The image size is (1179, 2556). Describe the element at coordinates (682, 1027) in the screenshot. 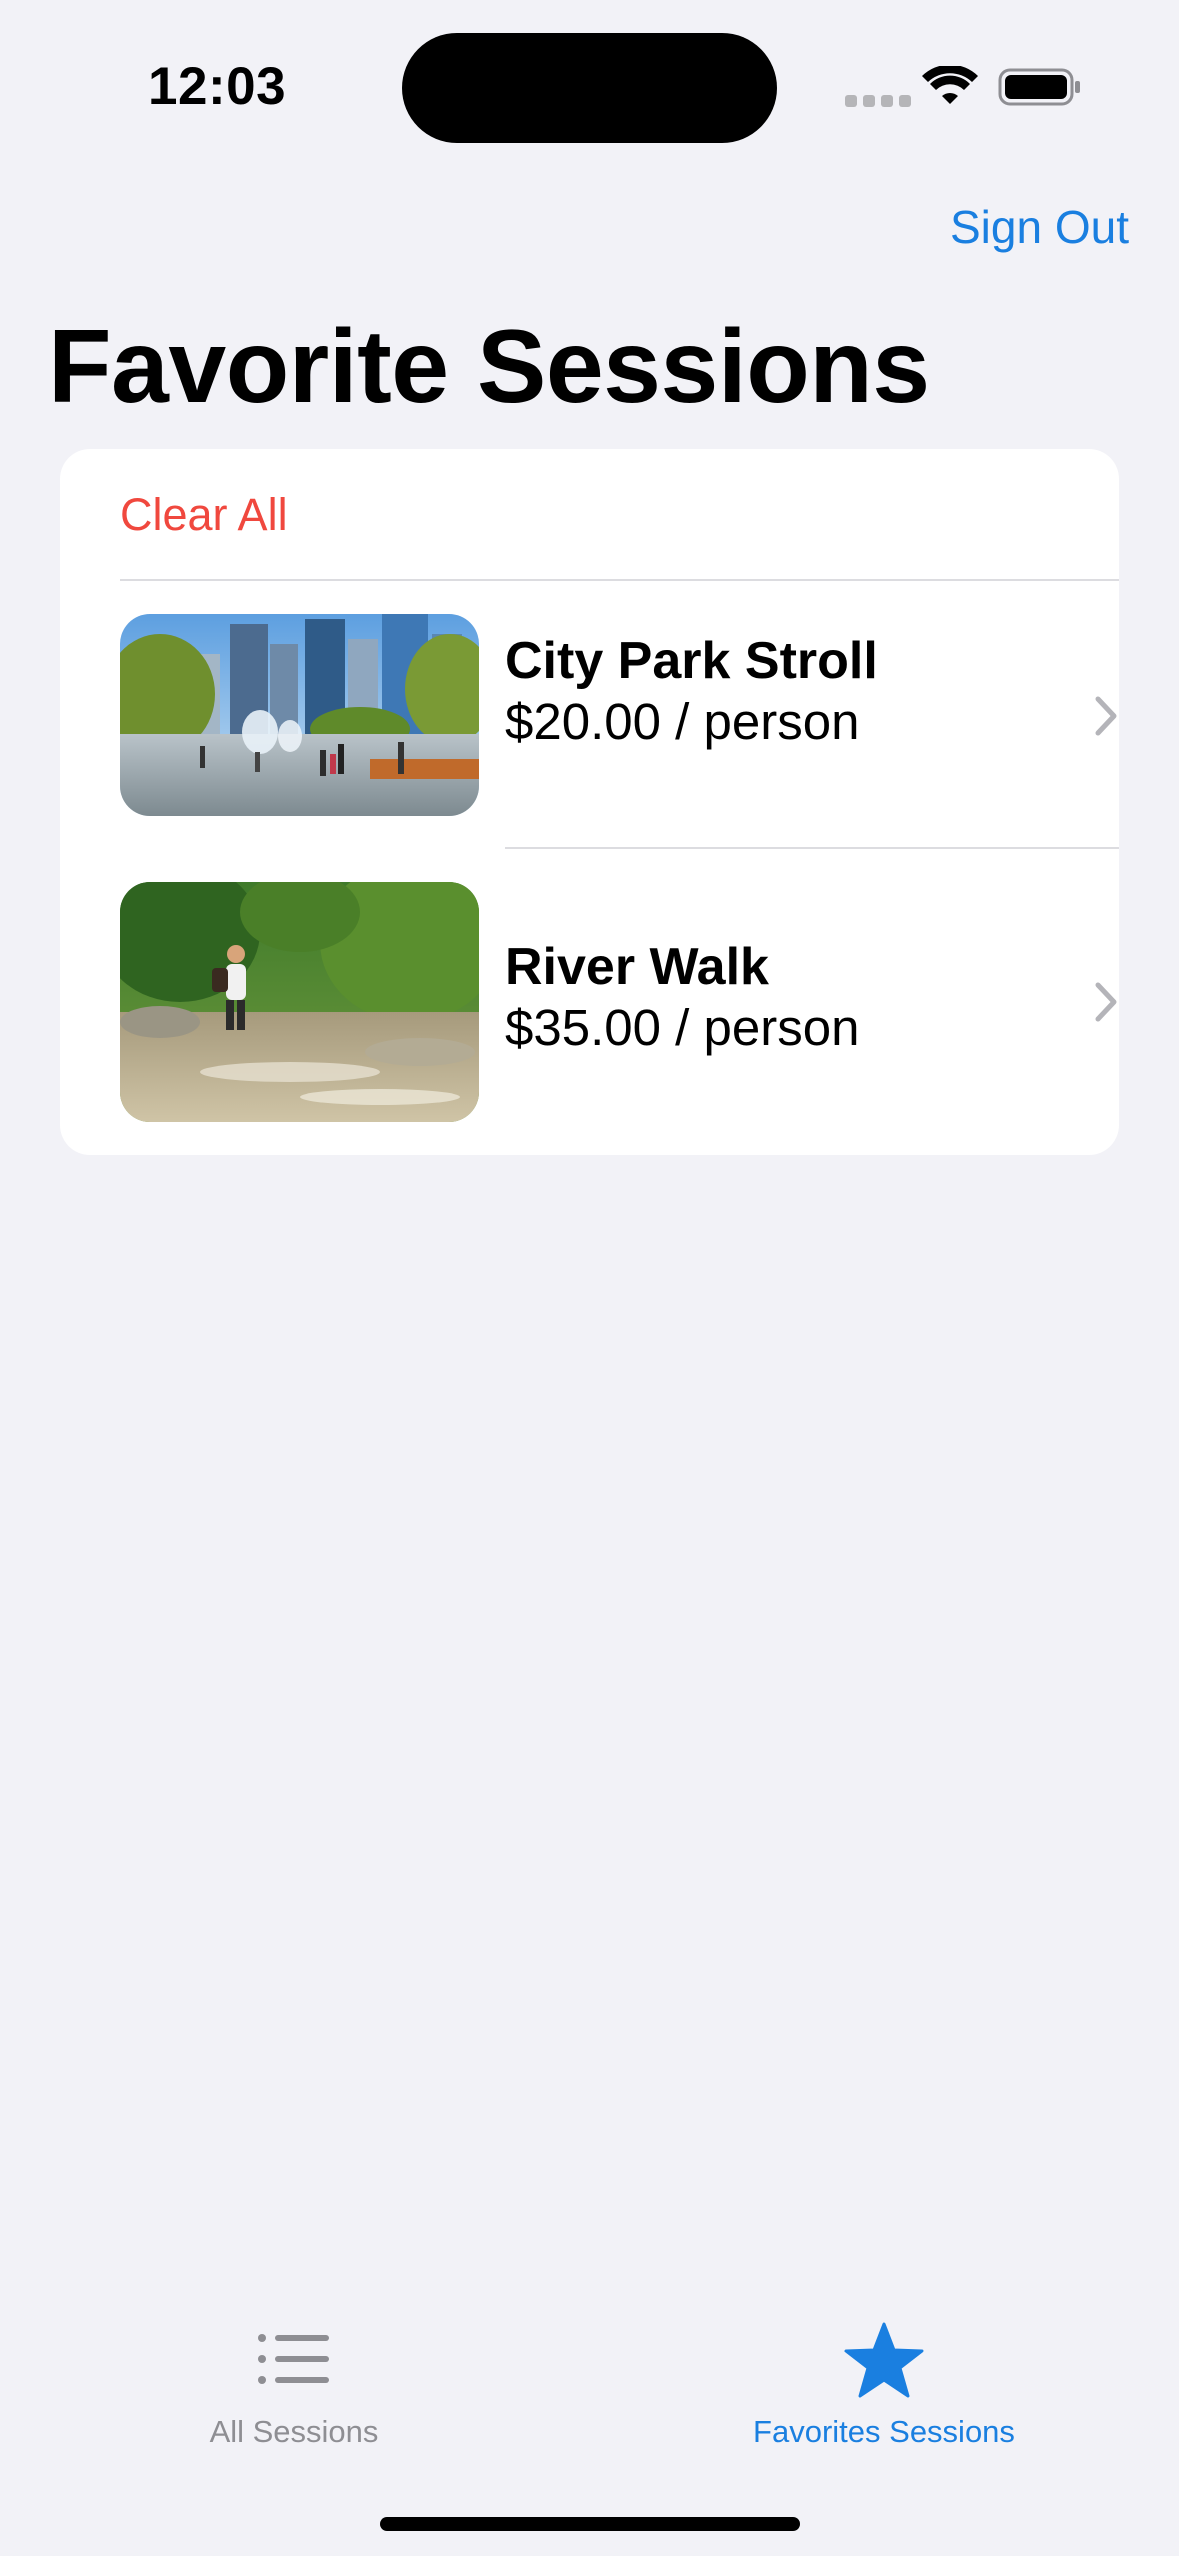

I see `session-price: $35.00 / person` at that location.